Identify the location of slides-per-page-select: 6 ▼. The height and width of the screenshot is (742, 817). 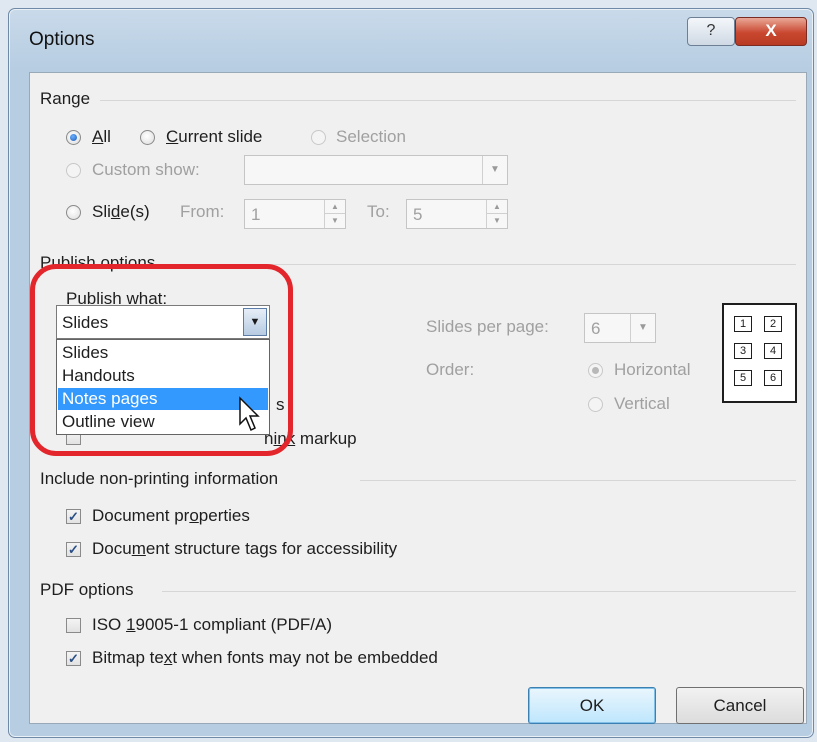
(620, 328).